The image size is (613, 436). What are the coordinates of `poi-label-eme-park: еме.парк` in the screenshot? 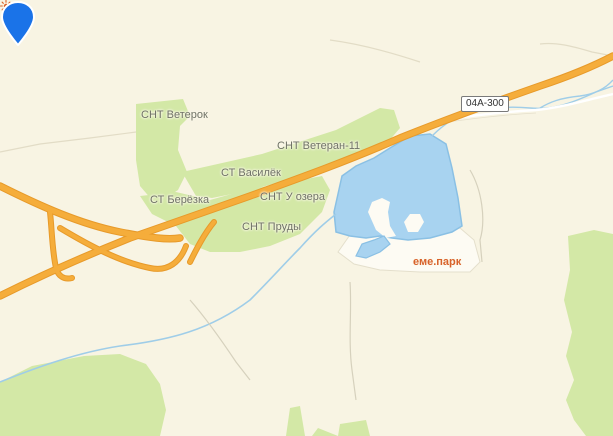 It's located at (437, 262).